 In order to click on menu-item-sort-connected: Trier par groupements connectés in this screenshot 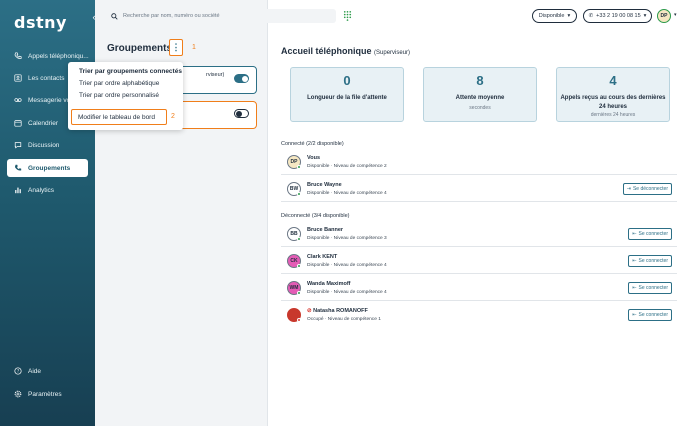, I will do `click(130, 71)`.